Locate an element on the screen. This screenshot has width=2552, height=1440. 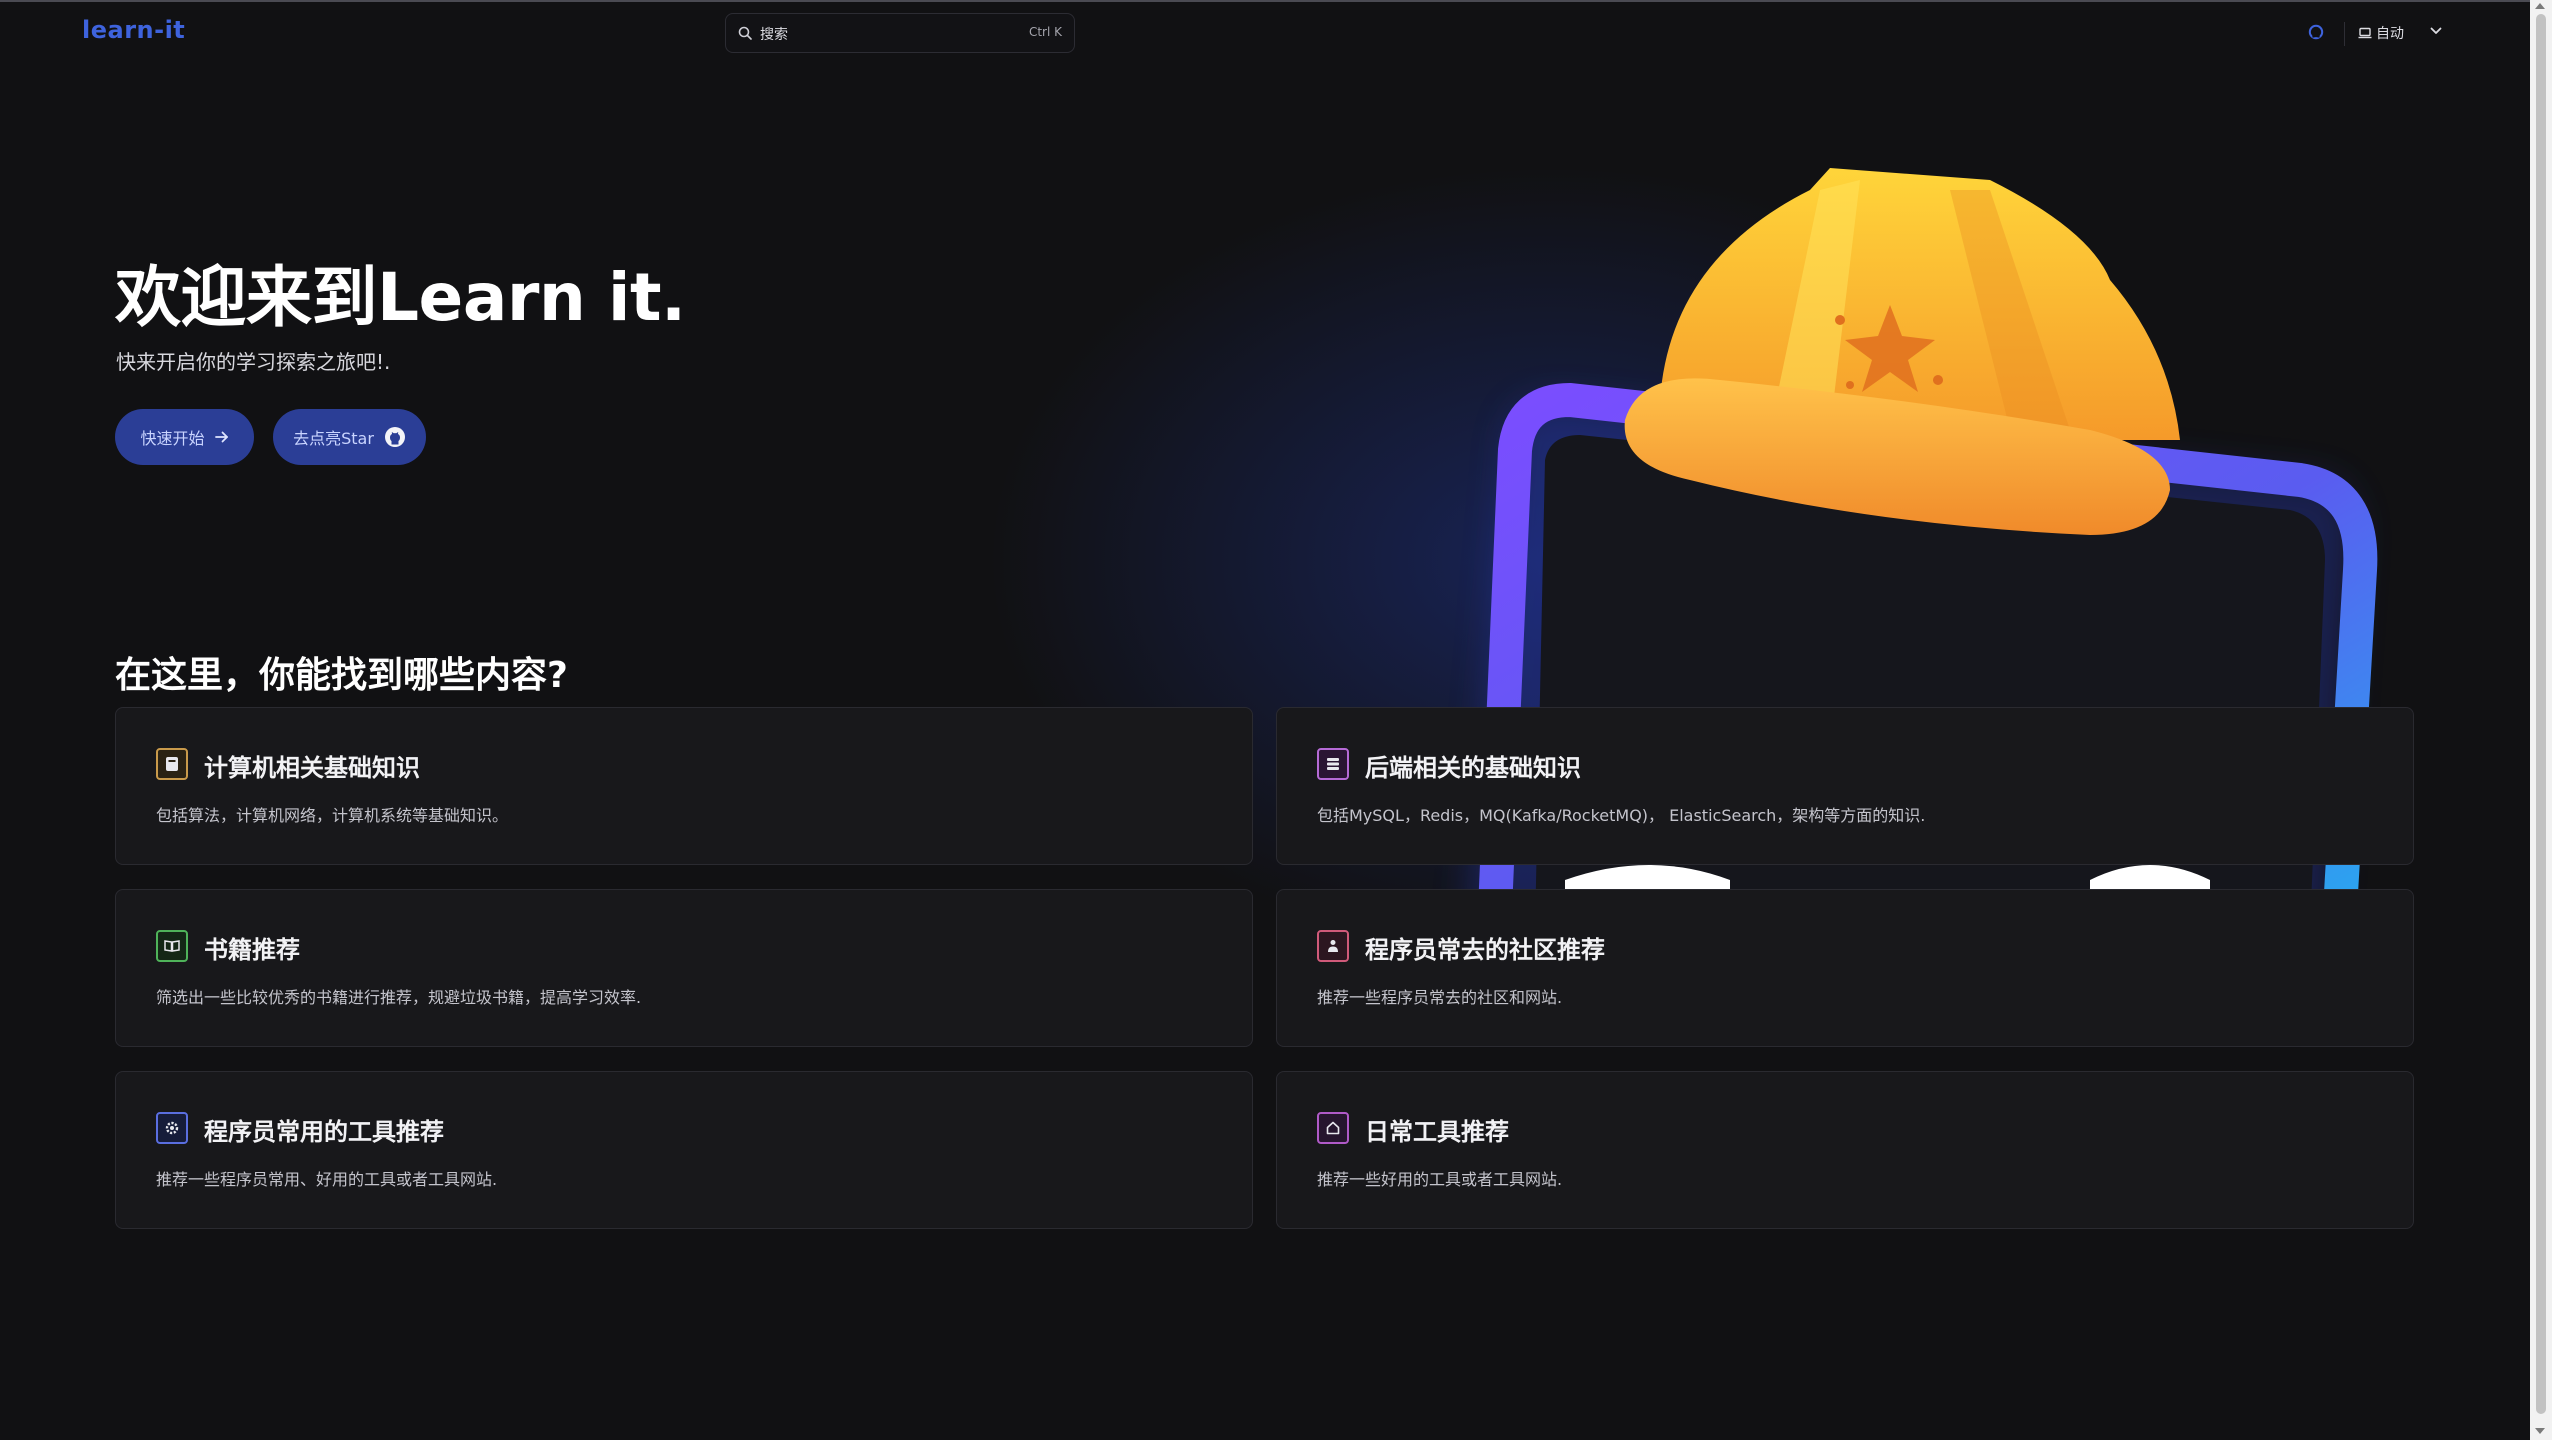
feature-card-title: 计算机相关基础知识 is located at coordinates (312, 768).